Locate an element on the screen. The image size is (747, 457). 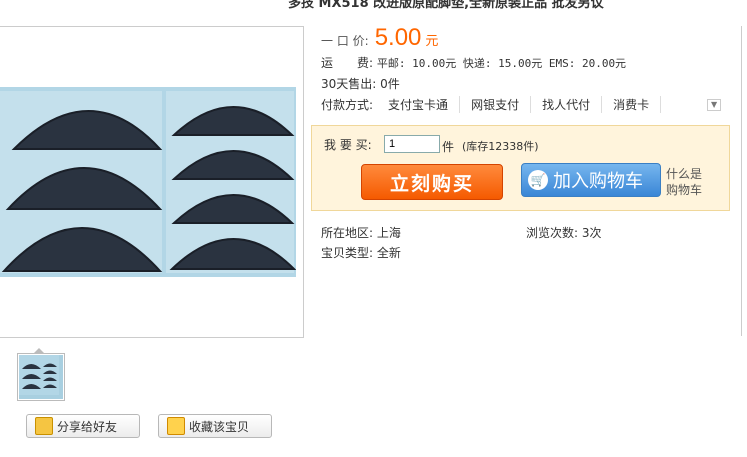
product-title: 多技 MX518 改进版原配脚垫,全新原装正品 批发另议 is located at coordinates (446, 5).